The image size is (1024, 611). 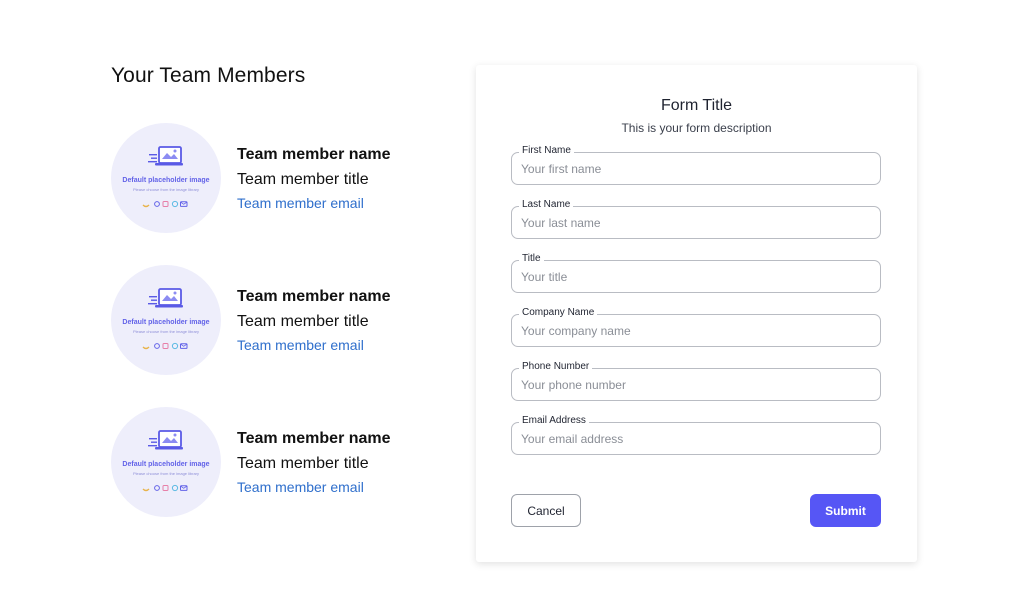 I want to click on field-label: First Name, so click(x=546, y=151).